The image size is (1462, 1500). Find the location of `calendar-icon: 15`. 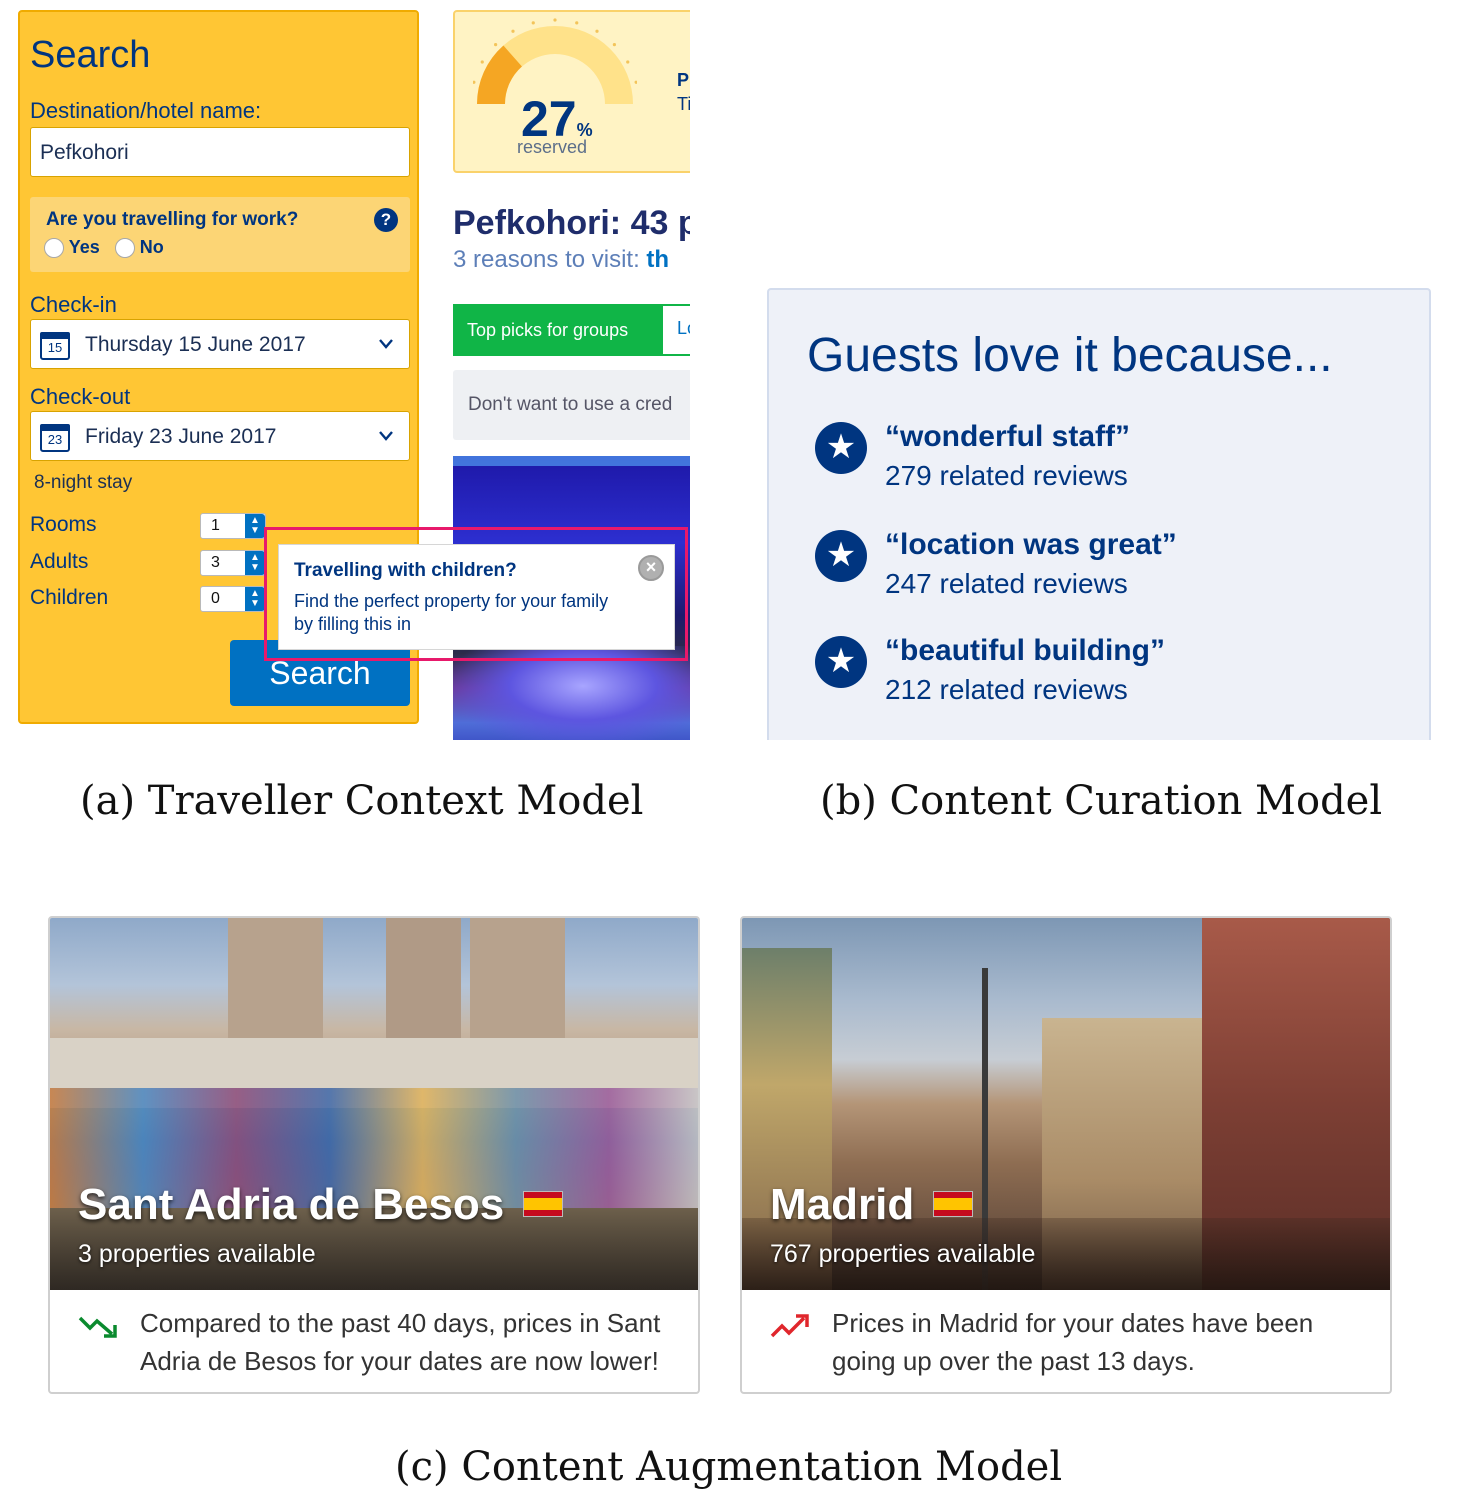

calendar-icon: 15 is located at coordinates (55, 346).